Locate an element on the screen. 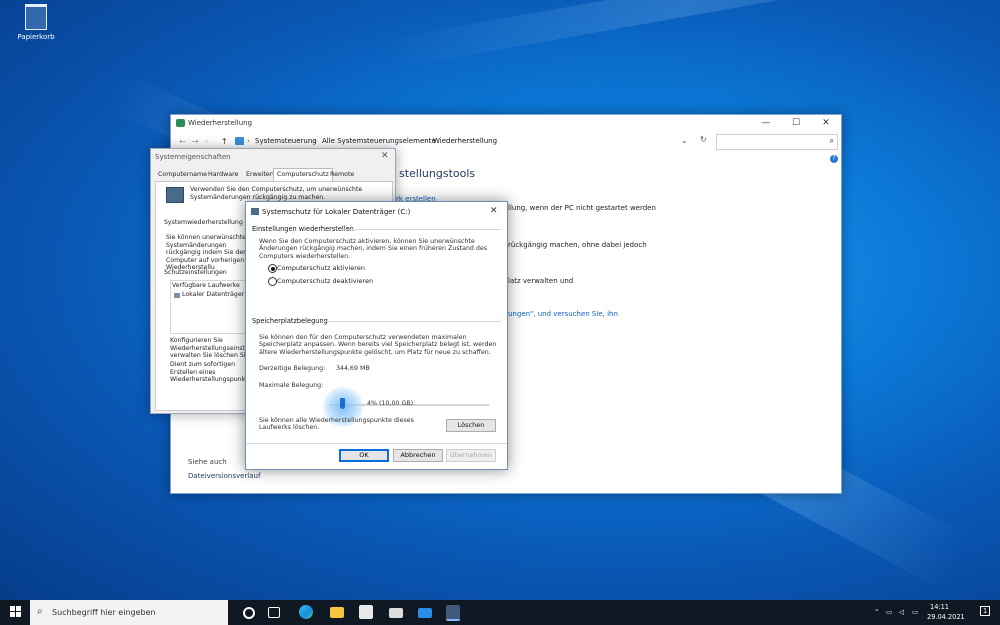 The width and height of the screenshot is (1000, 625). notifications-icon: 1 is located at coordinates (985, 611).